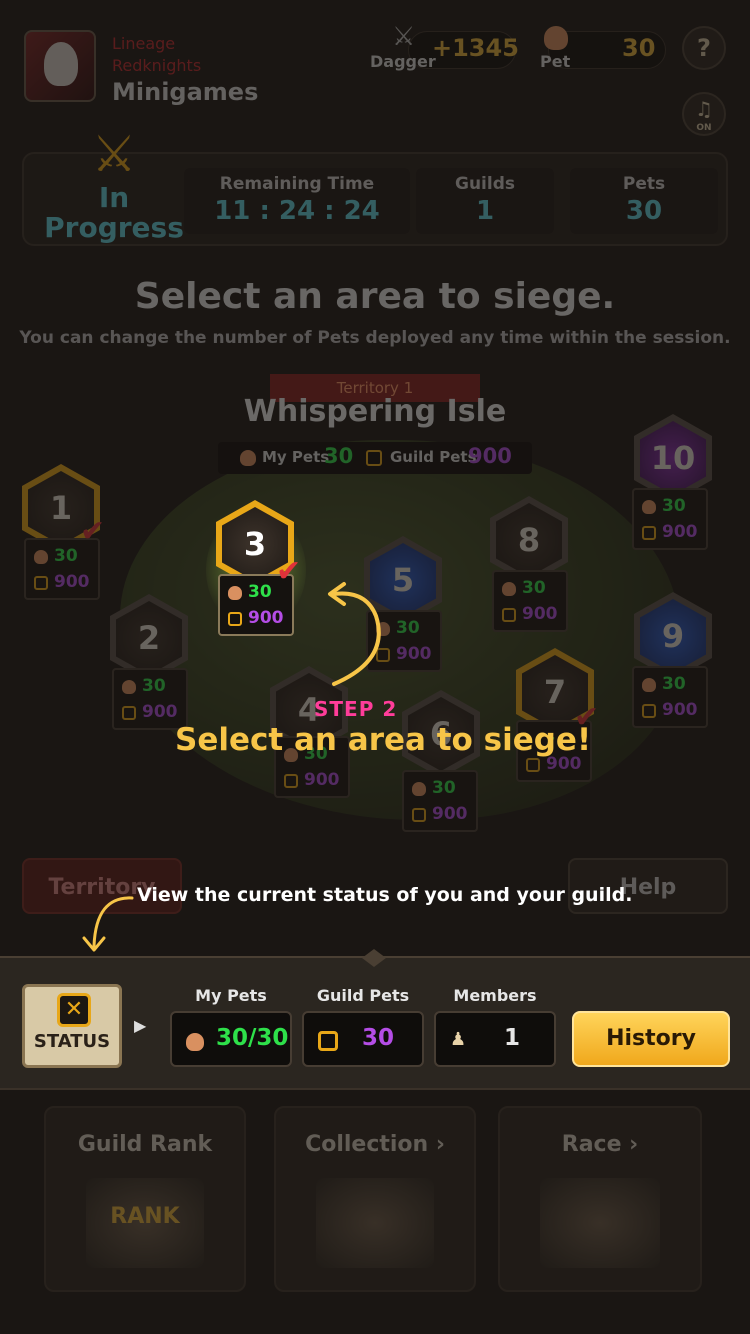 Image resolution: width=750 pixels, height=1334 pixels. I want to click on my-pets-value: 30, so click(339, 456).